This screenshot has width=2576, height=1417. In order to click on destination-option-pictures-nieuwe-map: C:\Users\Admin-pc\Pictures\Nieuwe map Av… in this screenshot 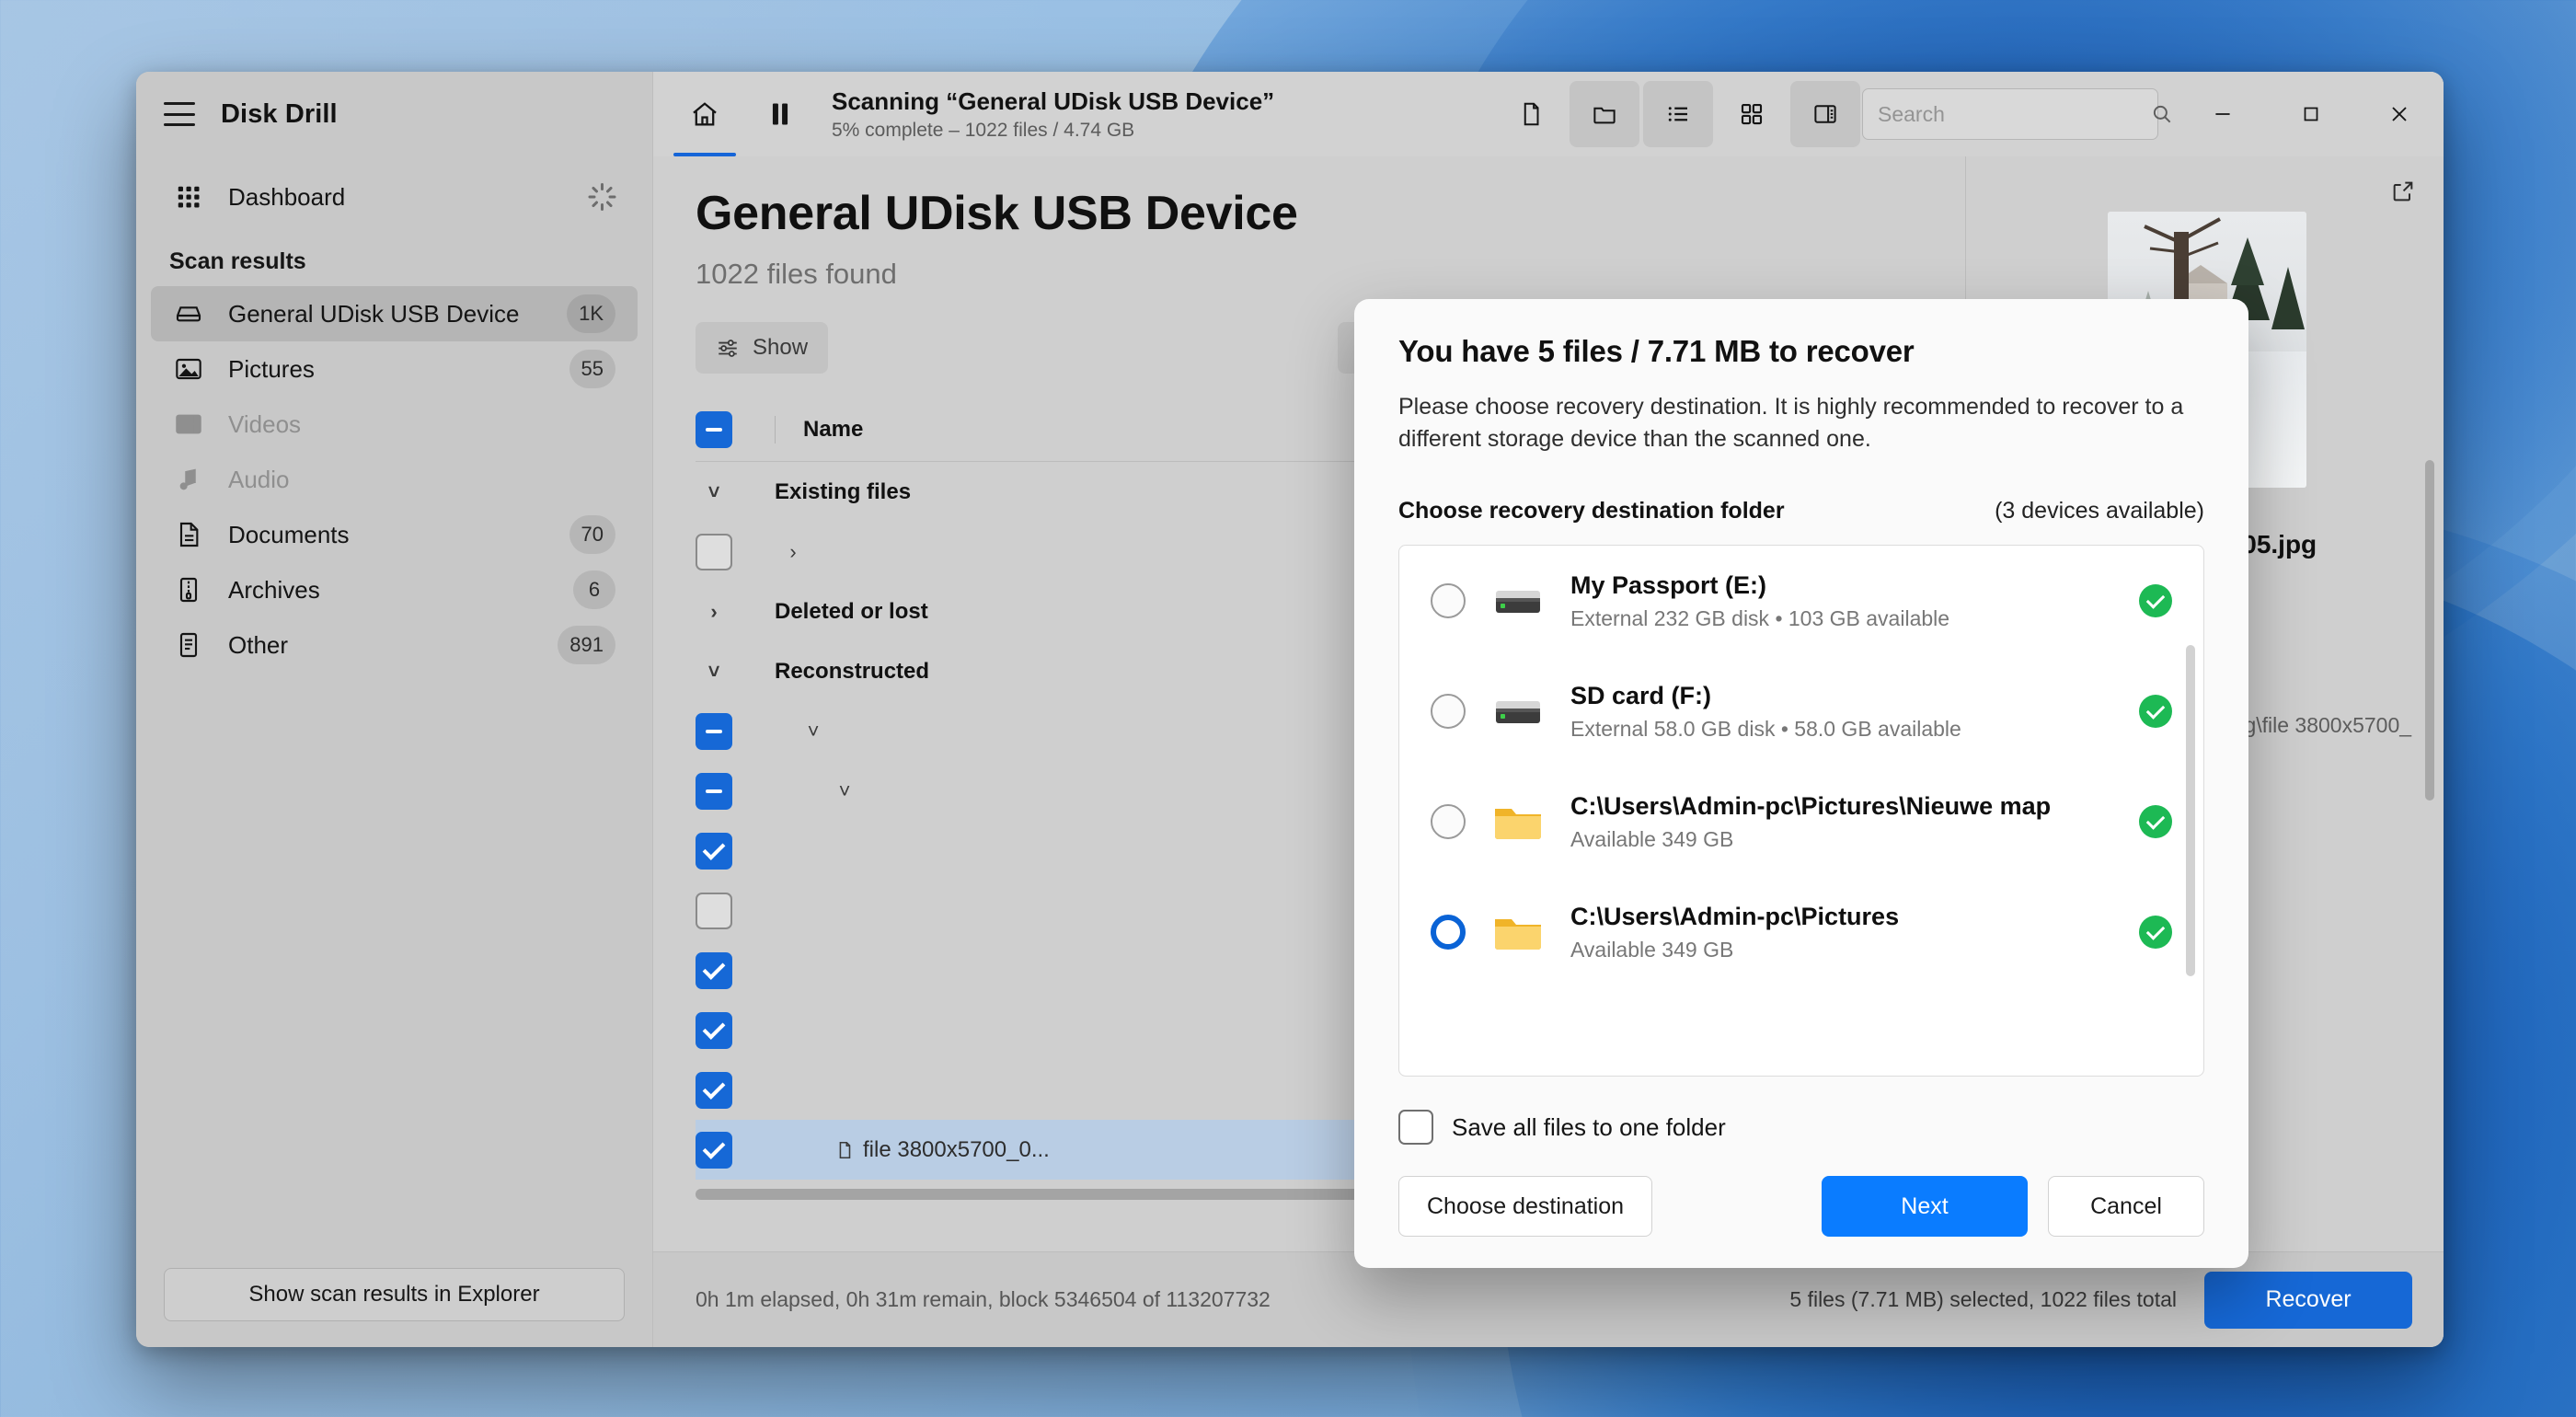, I will do `click(1801, 821)`.